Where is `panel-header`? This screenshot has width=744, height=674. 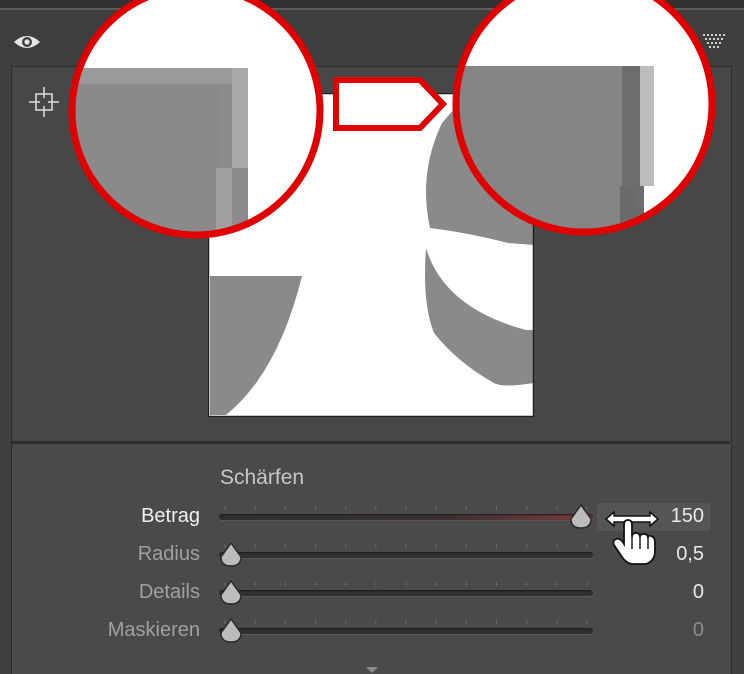
panel-header is located at coordinates (372, 38).